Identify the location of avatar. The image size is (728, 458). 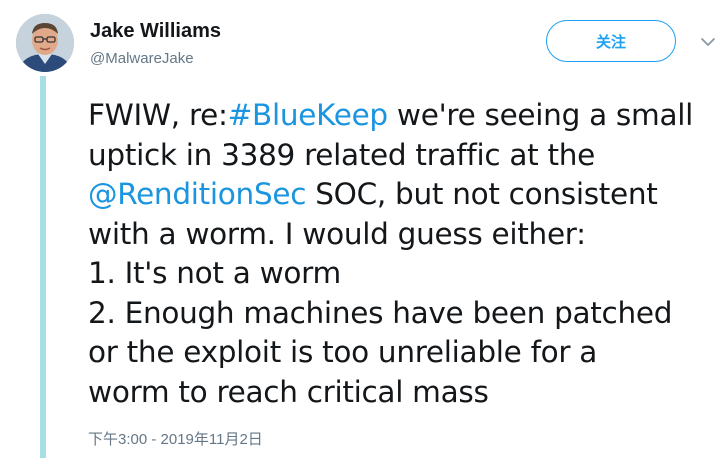
(45, 43).